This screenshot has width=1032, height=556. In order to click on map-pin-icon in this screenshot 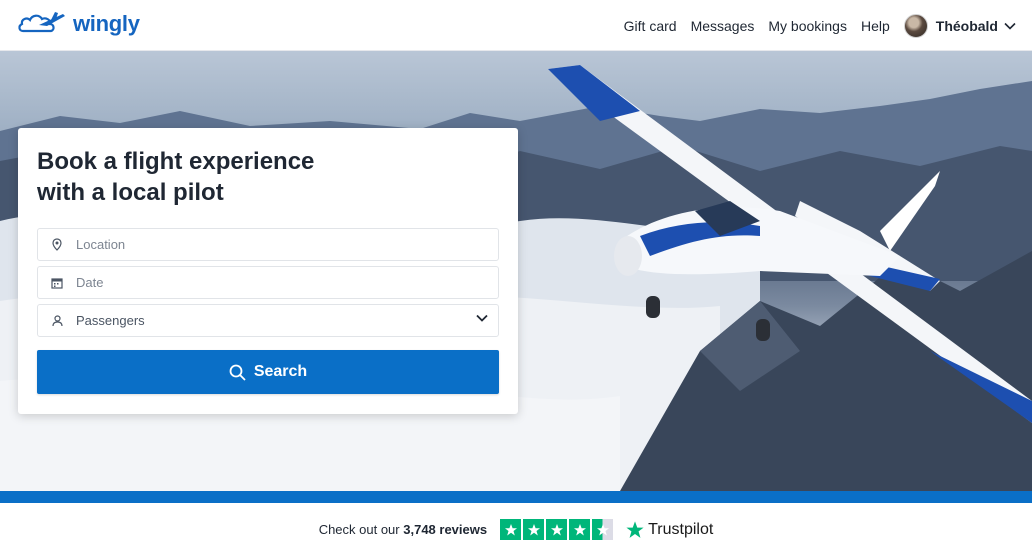, I will do `click(57, 244)`.